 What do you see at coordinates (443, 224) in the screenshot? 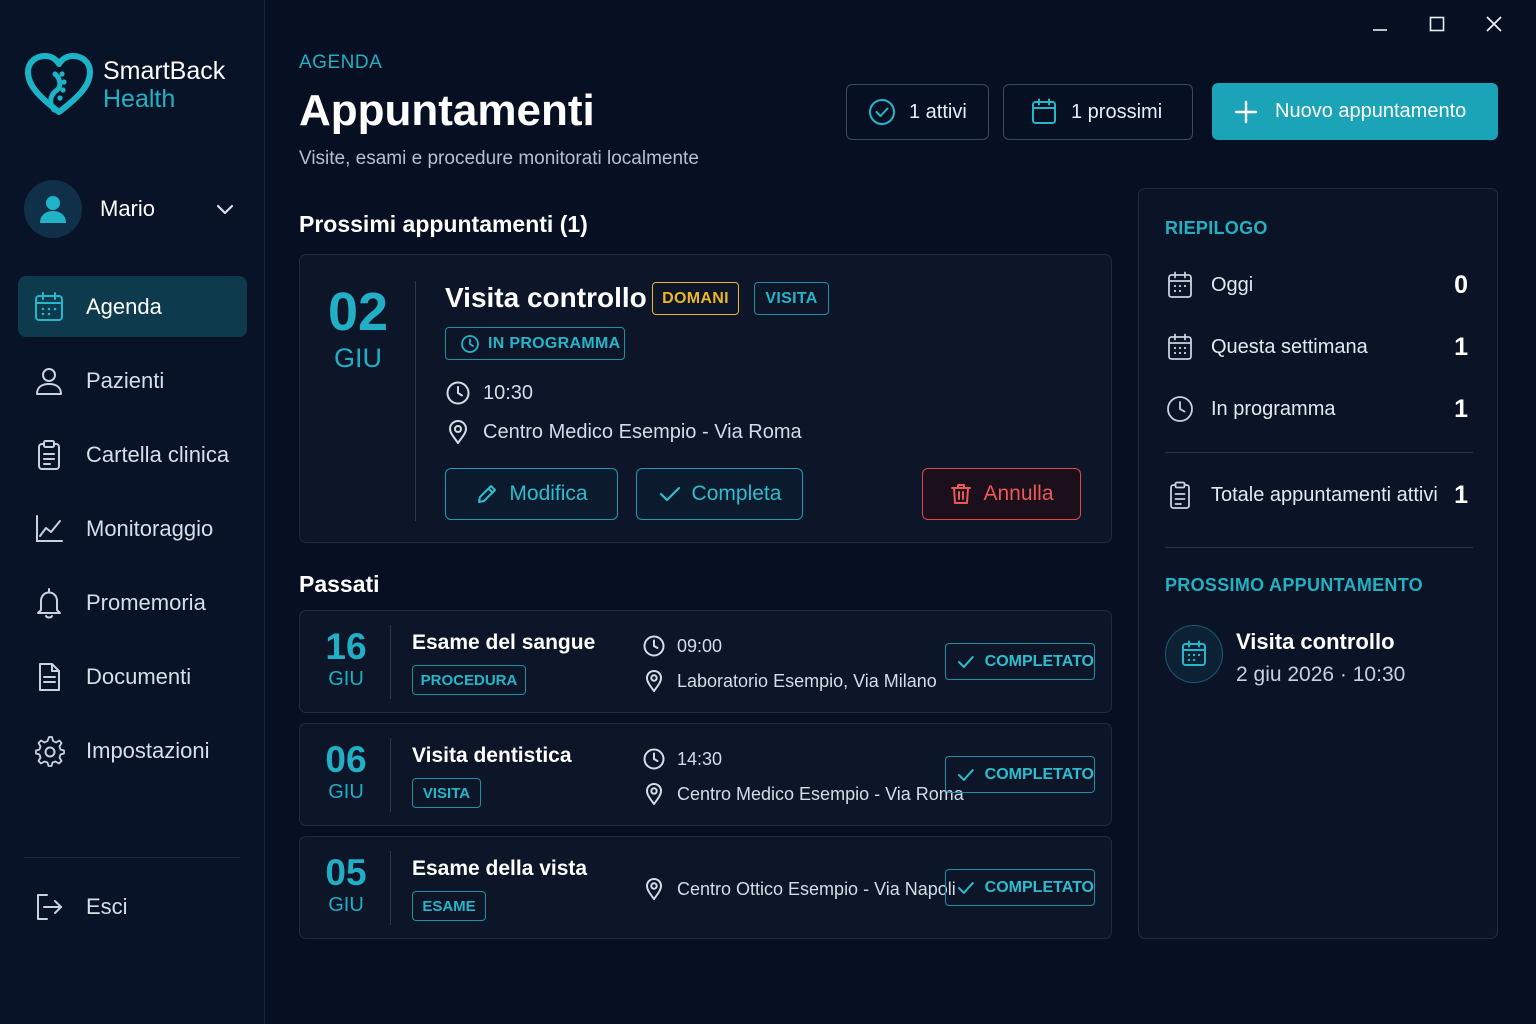
I see `upcoming-section-title: Prossimi appuntamenti (1)` at bounding box center [443, 224].